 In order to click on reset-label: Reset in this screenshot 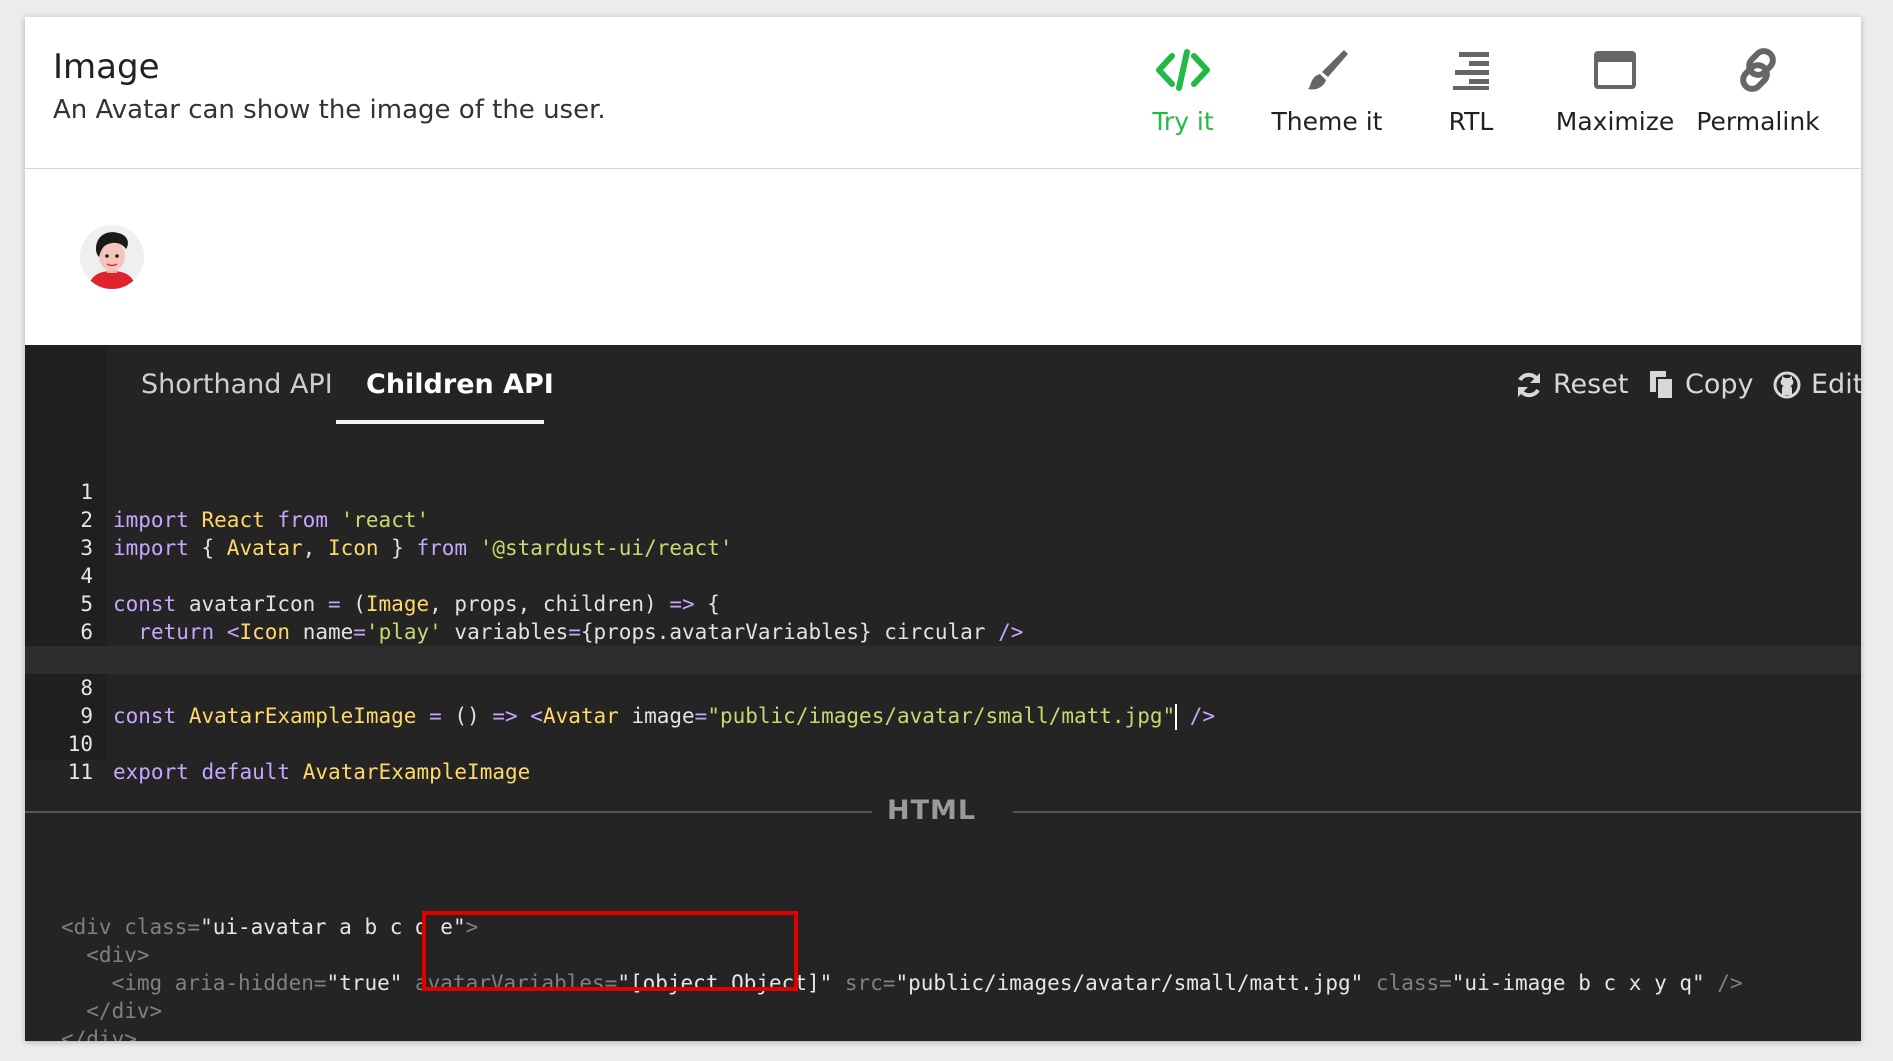, I will do `click(1591, 384)`.